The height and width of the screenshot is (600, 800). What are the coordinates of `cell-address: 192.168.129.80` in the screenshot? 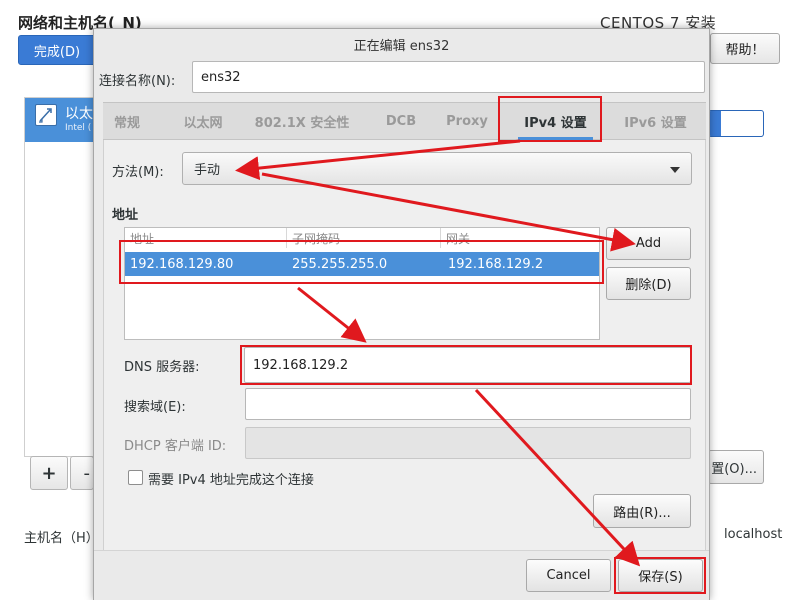 It's located at (182, 264).